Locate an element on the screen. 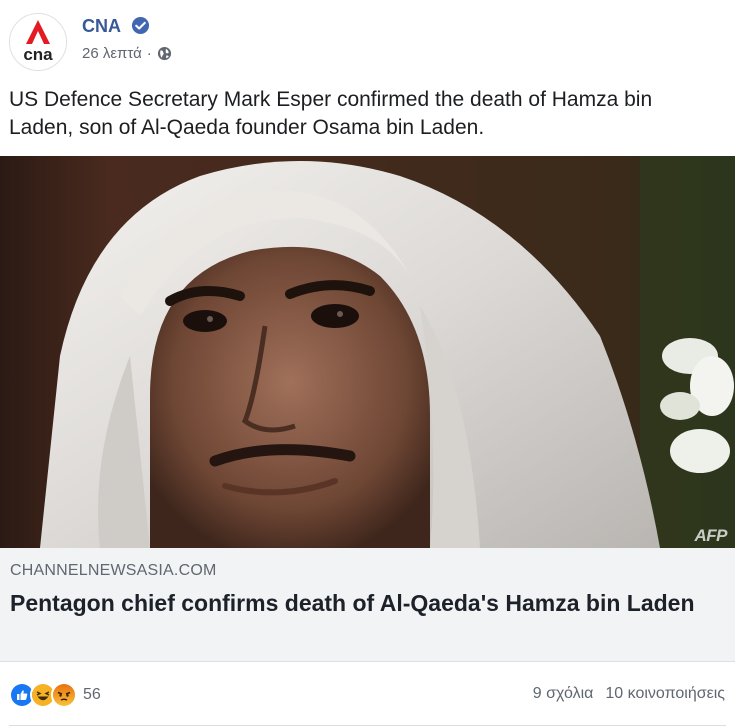  cna-logo-icon: cna is located at coordinates (38, 42).